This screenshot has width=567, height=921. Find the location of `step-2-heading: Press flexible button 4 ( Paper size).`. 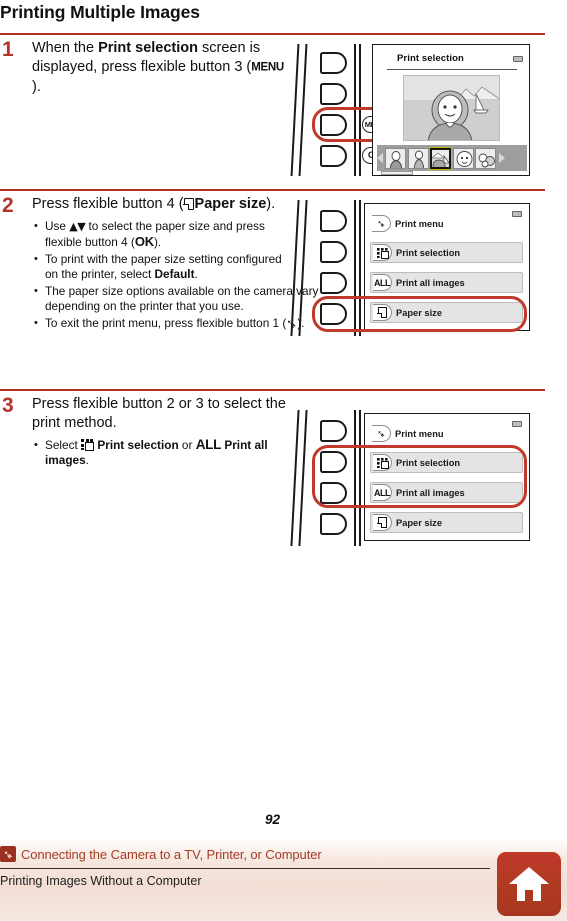

step-2-heading: Press flexible button 4 ( Paper size). is located at coordinates (159, 204).